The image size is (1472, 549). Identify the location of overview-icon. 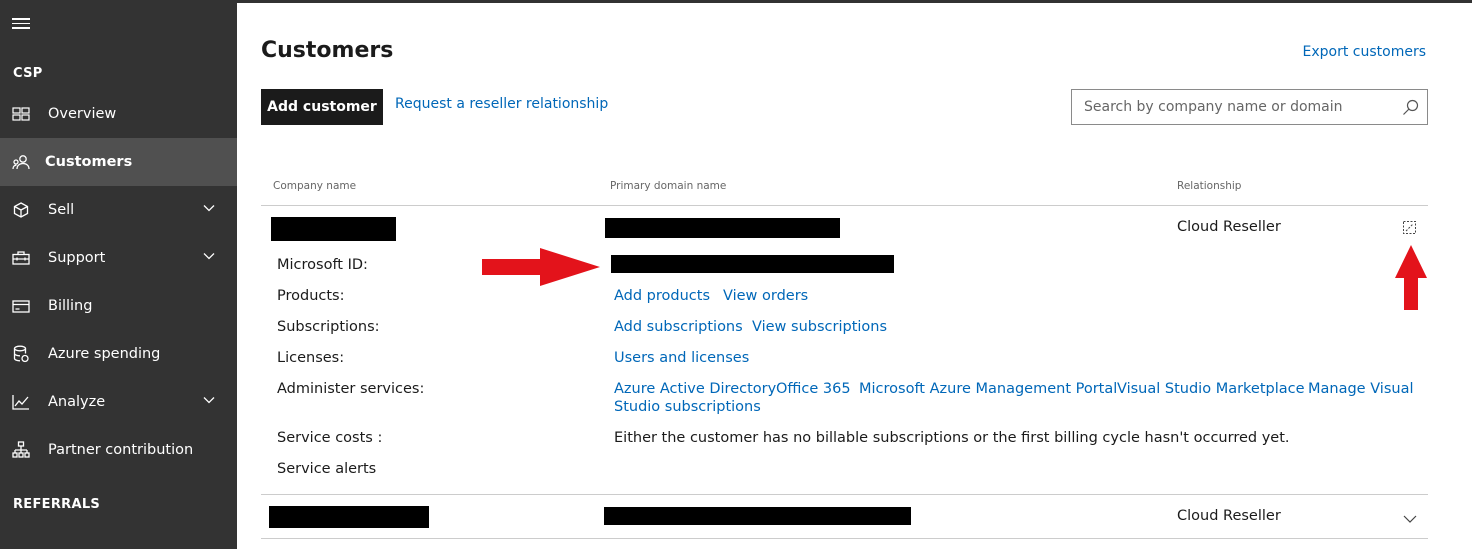
(21, 114).